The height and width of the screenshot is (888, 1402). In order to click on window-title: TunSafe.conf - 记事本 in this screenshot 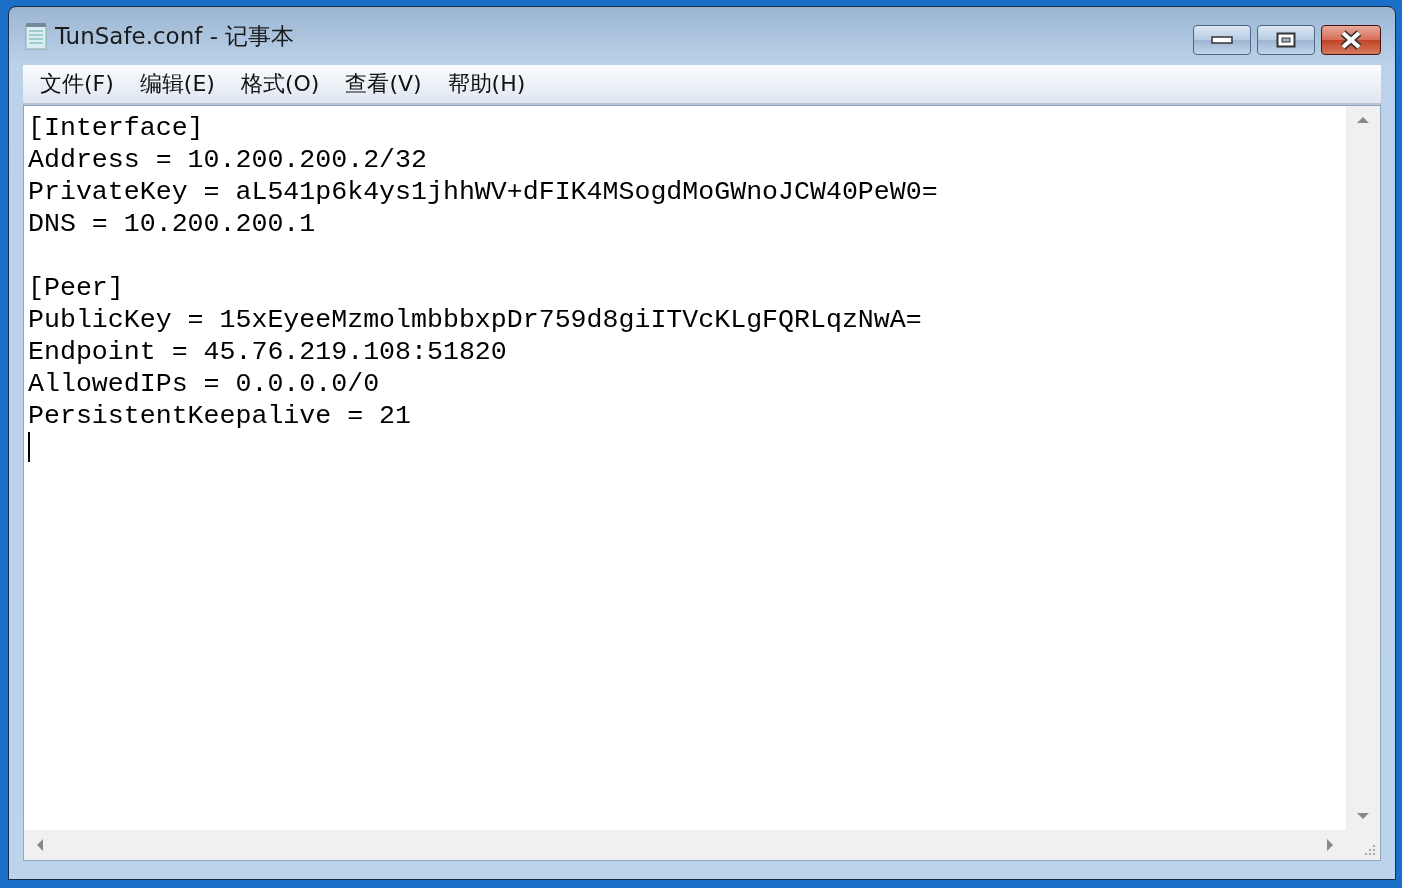, I will do `click(175, 36)`.